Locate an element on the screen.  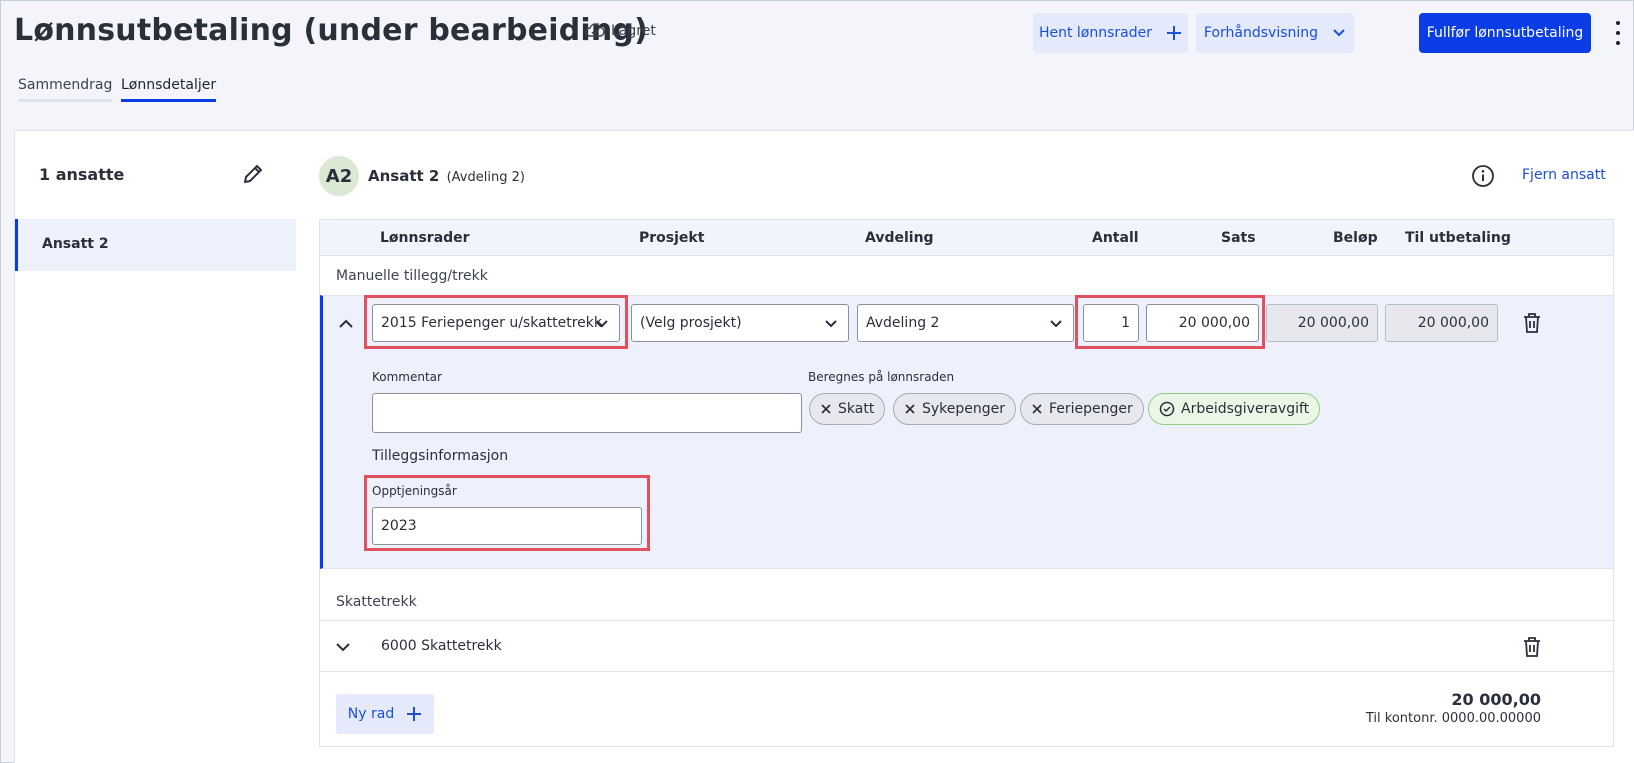
calc-basis-label: Beregnes på lønnsraden is located at coordinates (881, 377).